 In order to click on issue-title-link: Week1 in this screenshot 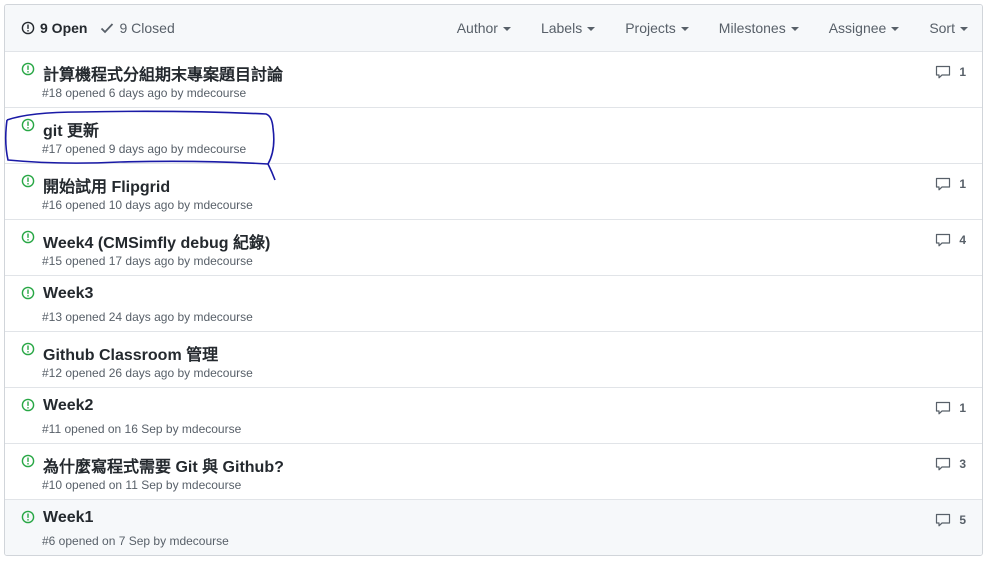, I will do `click(68, 518)`.